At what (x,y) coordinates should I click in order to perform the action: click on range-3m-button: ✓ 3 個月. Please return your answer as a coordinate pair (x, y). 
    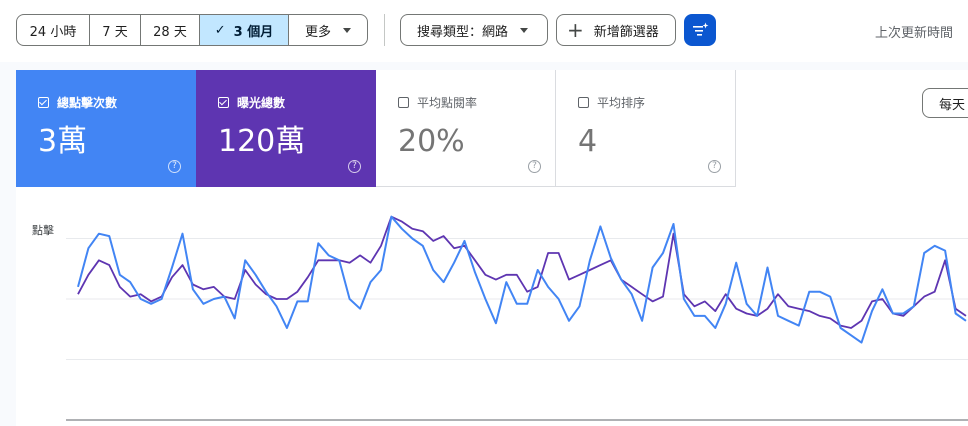
    Looking at the image, I should click on (244, 30).